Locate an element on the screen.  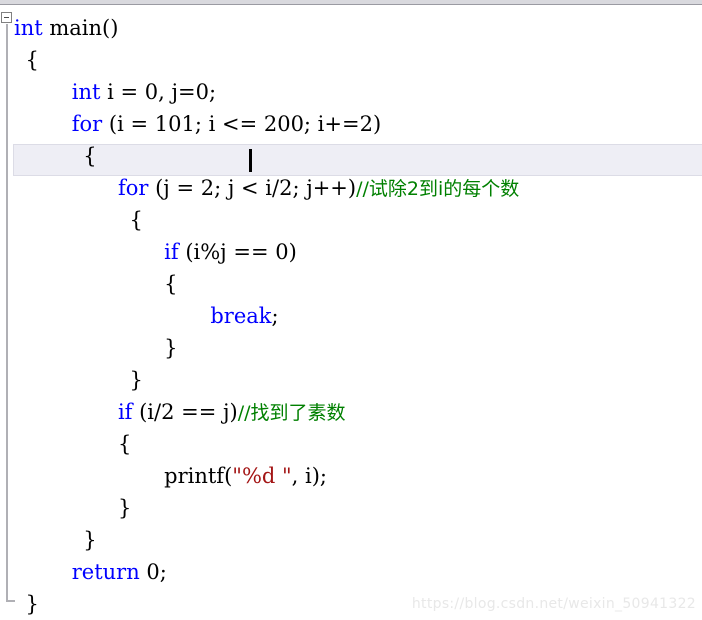
code-token: (i = 101; i <= 200; i+=2) is located at coordinates (242, 124).